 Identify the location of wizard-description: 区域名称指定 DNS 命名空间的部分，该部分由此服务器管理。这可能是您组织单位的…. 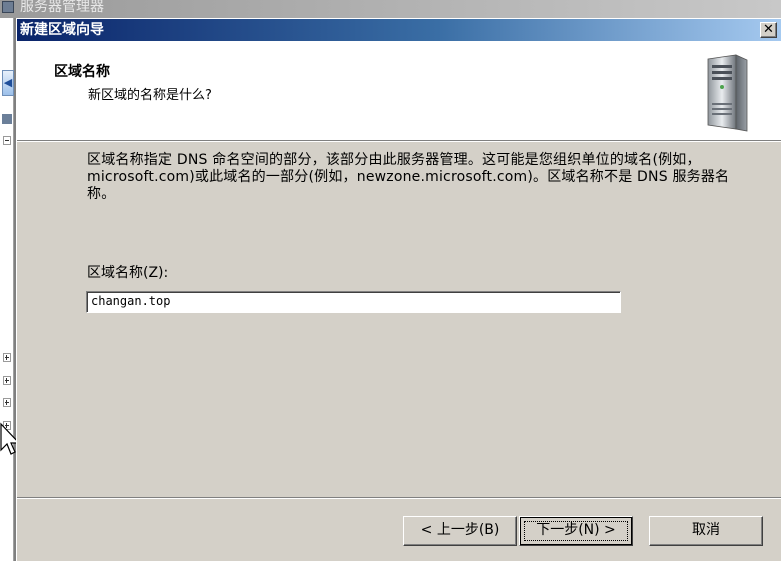
(408, 177).